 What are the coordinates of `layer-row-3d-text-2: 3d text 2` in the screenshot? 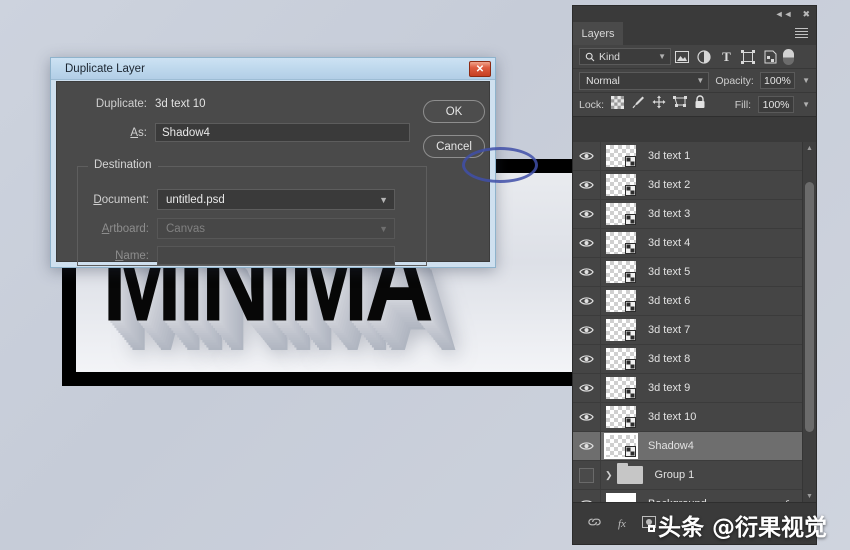 It's located at (694, 185).